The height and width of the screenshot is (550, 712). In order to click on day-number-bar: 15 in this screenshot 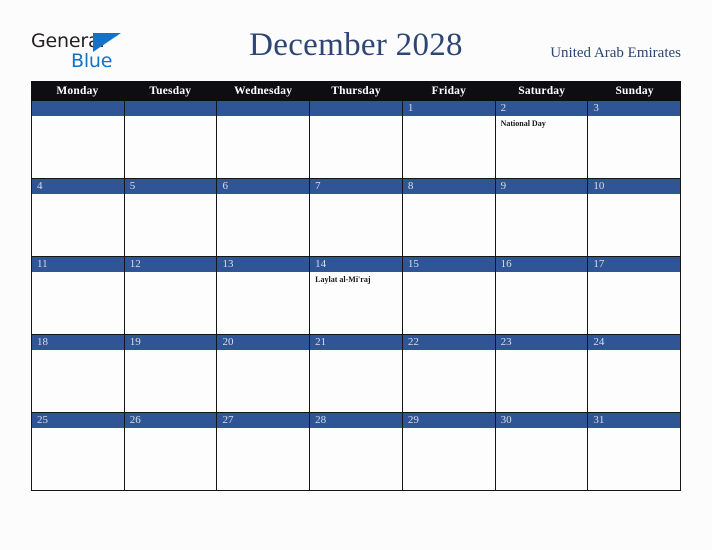, I will do `click(448, 264)`.